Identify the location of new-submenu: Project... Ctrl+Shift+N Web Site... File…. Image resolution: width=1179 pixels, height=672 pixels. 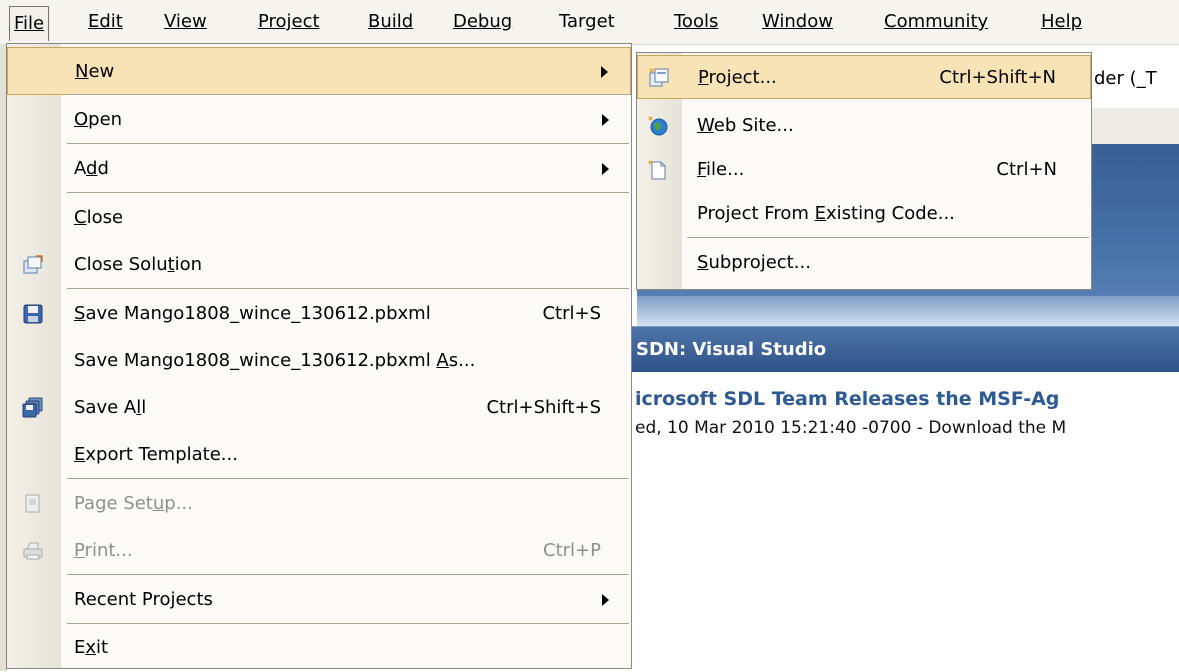
(864, 171).